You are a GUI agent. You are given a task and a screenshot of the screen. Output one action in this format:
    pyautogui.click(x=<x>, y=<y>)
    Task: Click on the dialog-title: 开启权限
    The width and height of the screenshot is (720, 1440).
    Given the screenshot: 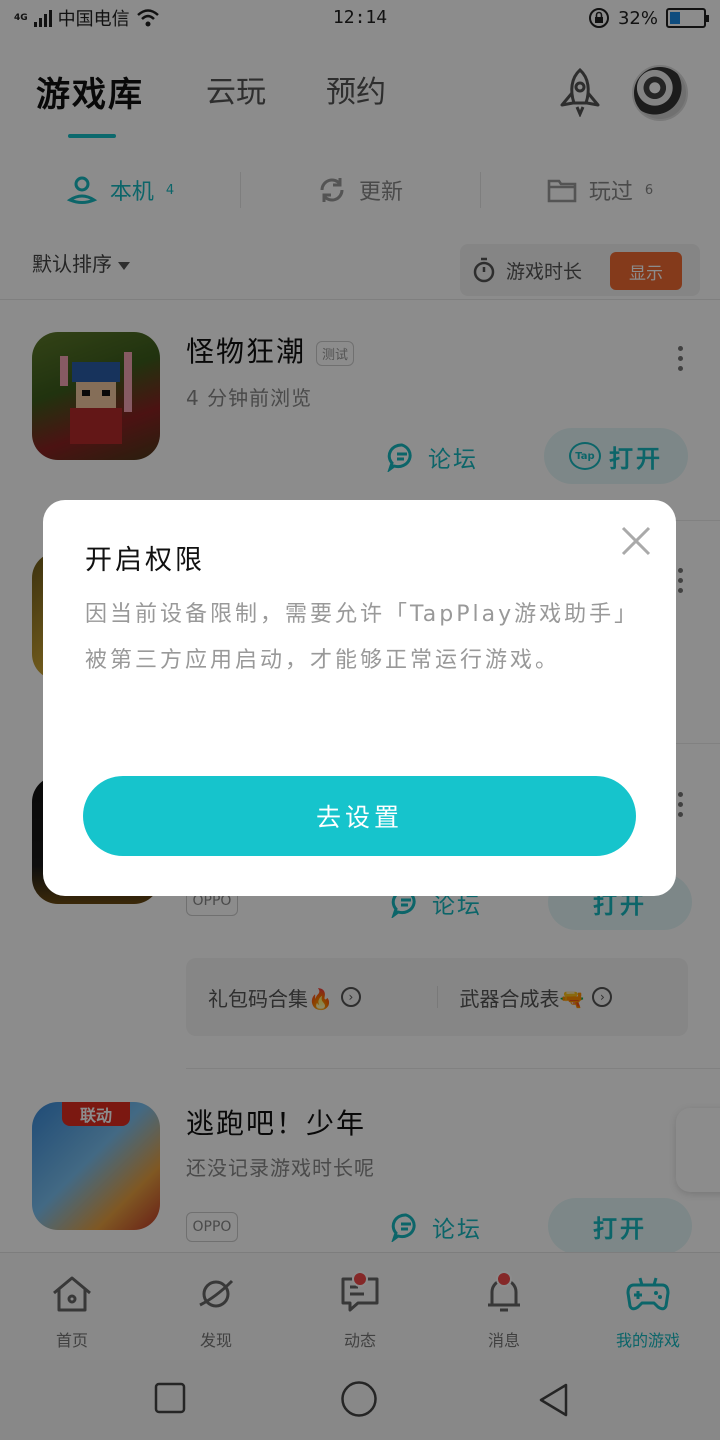 What is the action you would take?
    pyautogui.click(x=145, y=560)
    